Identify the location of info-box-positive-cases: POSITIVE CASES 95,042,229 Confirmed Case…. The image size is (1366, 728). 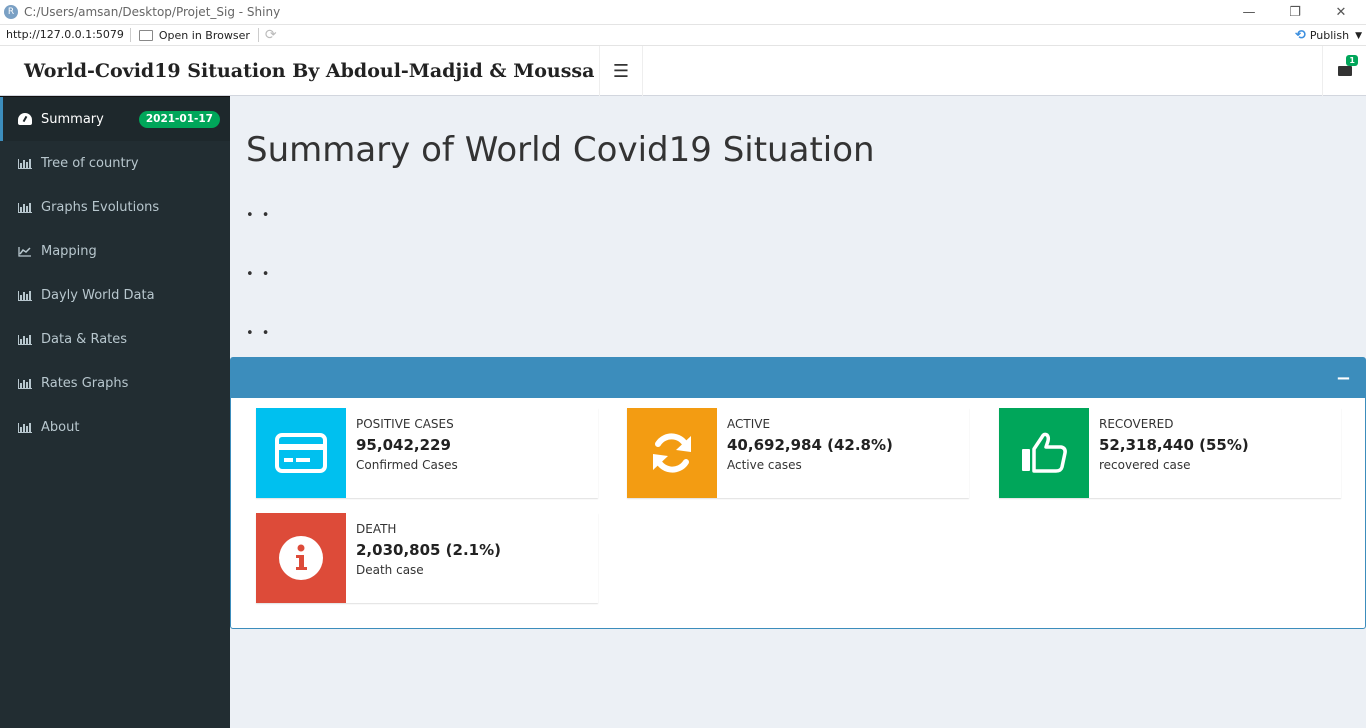
(427, 453).